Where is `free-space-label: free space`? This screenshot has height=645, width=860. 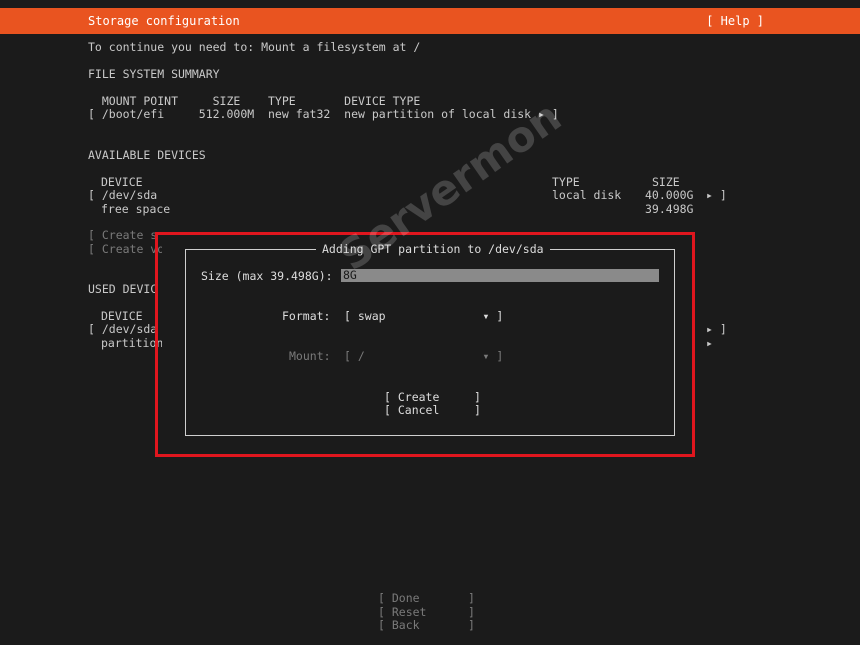
free-space-label: free space is located at coordinates (135, 209).